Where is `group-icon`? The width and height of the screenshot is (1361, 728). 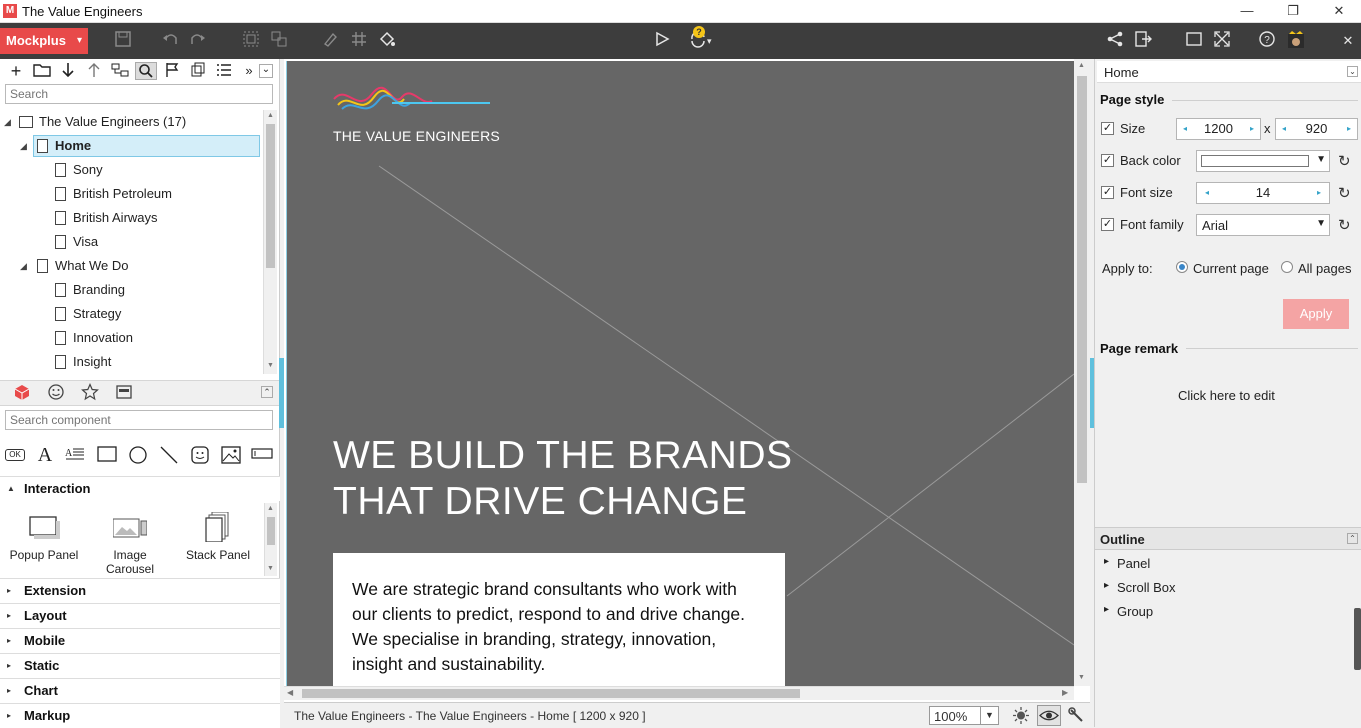
group-icon is located at coordinates (251, 41).